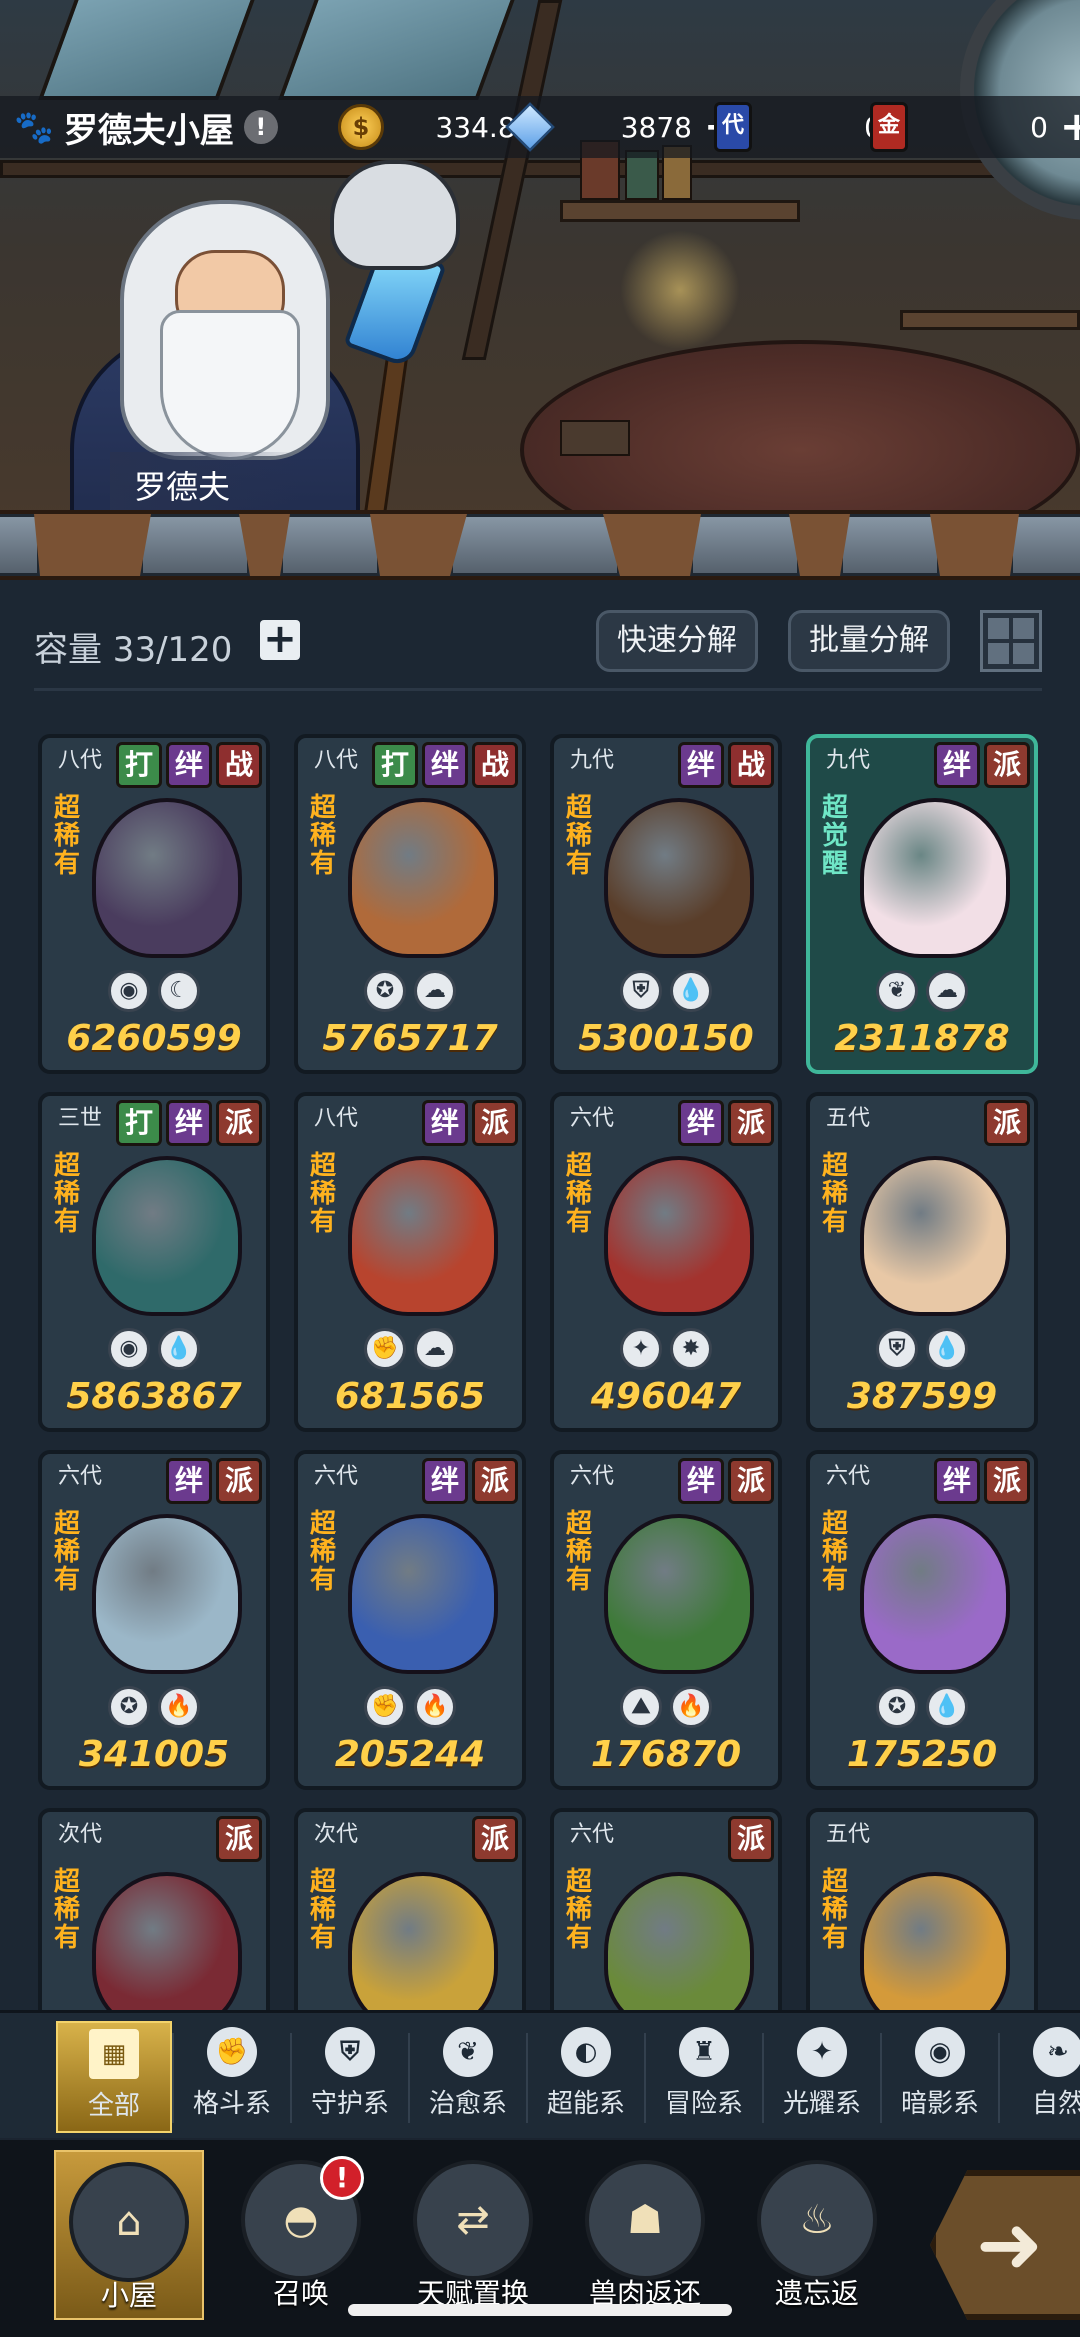 This screenshot has height=2337, width=1080. What do you see at coordinates (1011, 641) in the screenshot?
I see `grid-view-icon` at bounding box center [1011, 641].